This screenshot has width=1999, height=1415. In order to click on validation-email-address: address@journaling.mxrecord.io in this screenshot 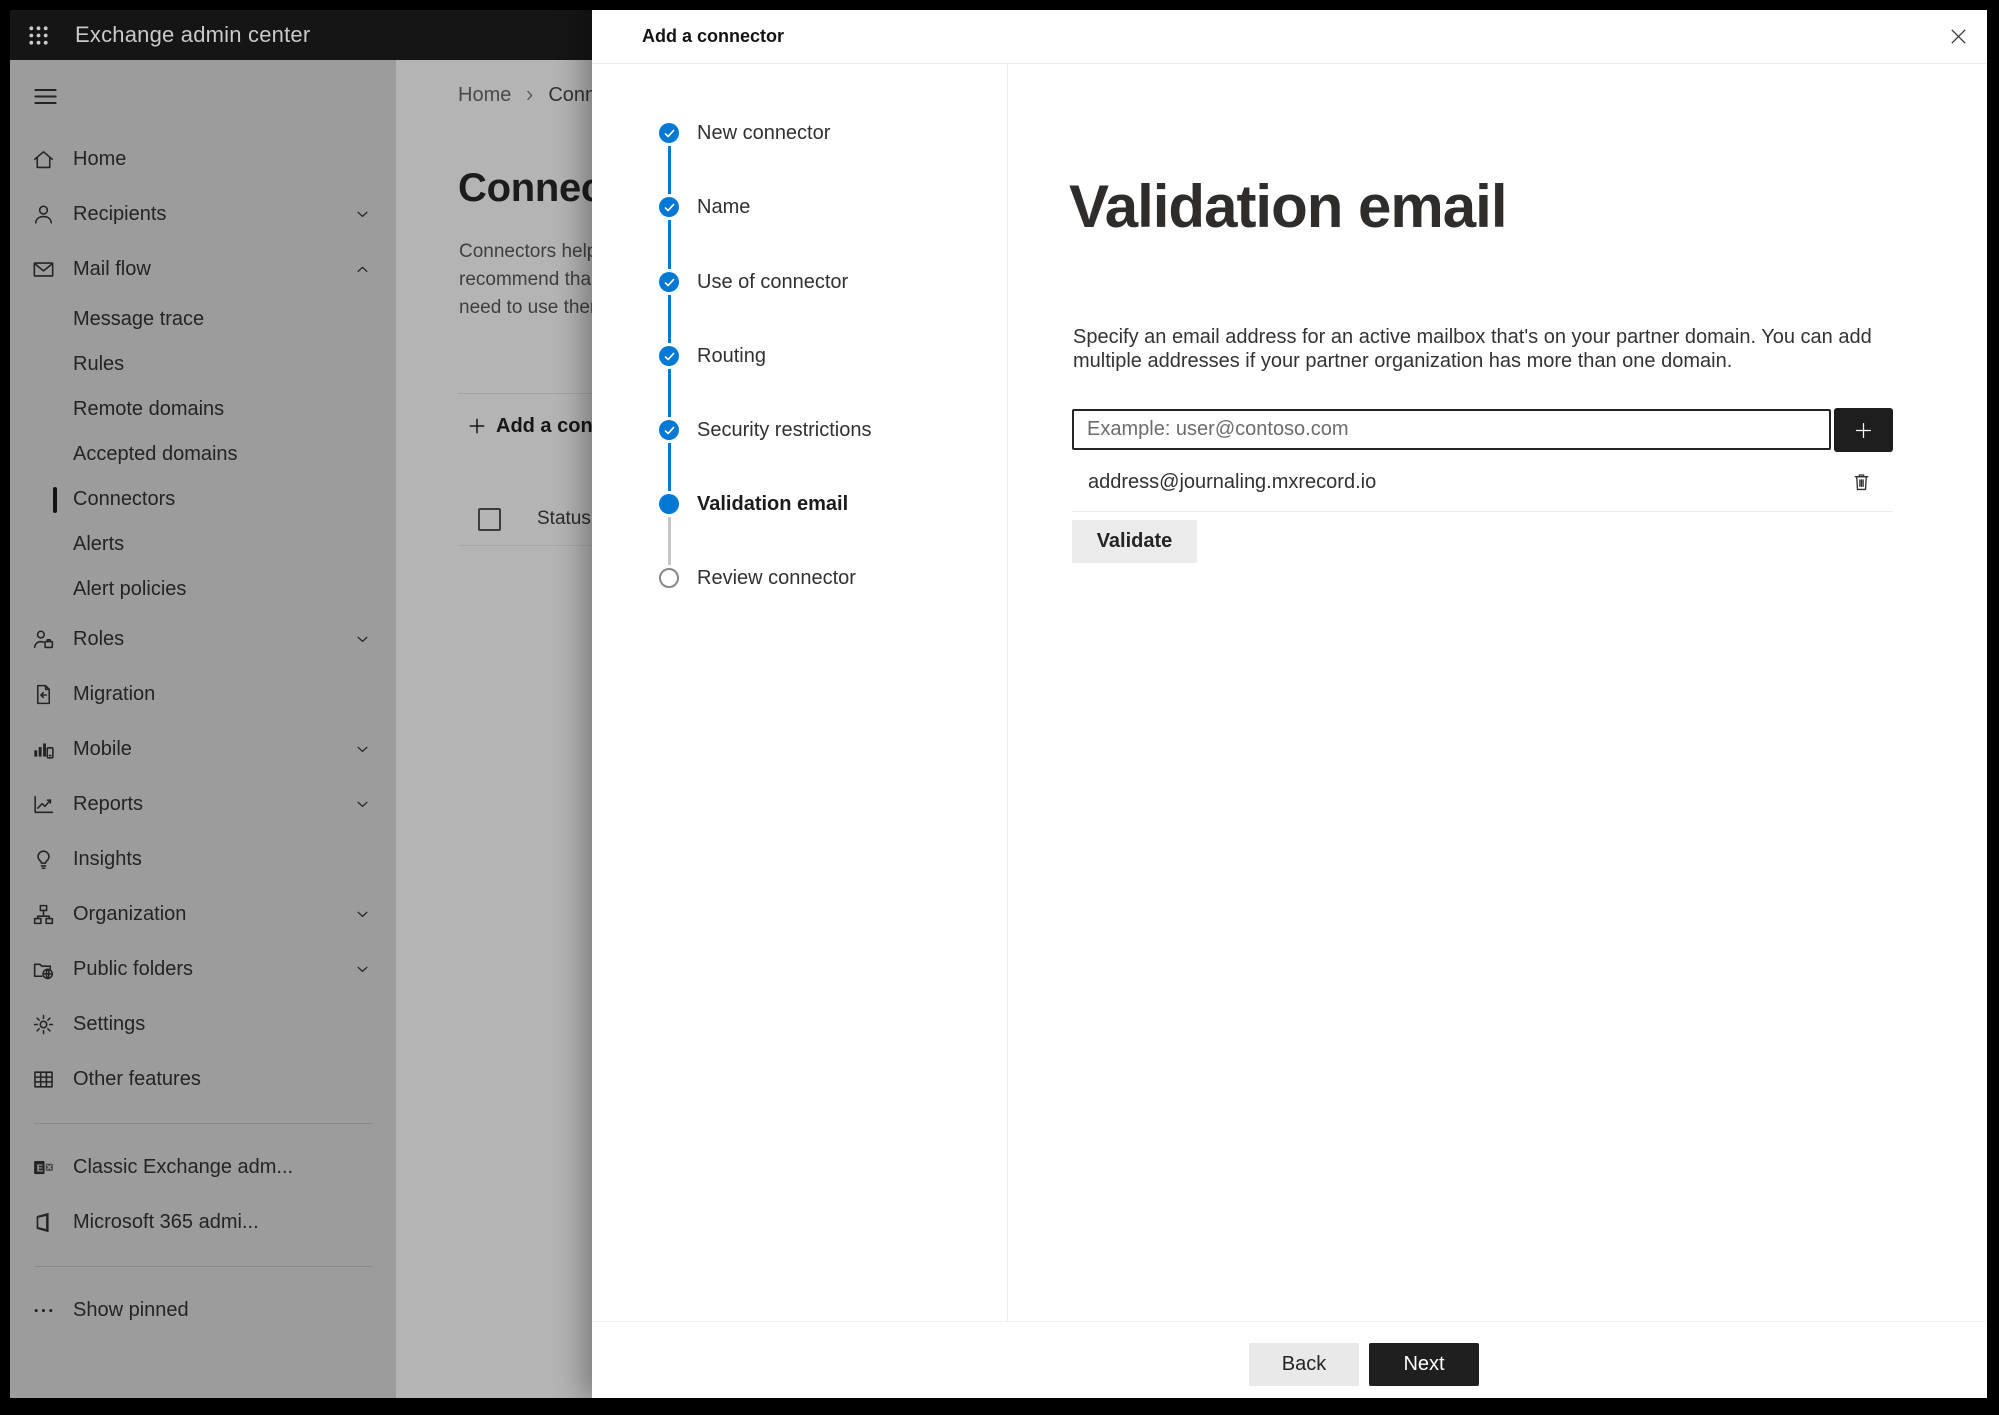, I will do `click(1232, 482)`.